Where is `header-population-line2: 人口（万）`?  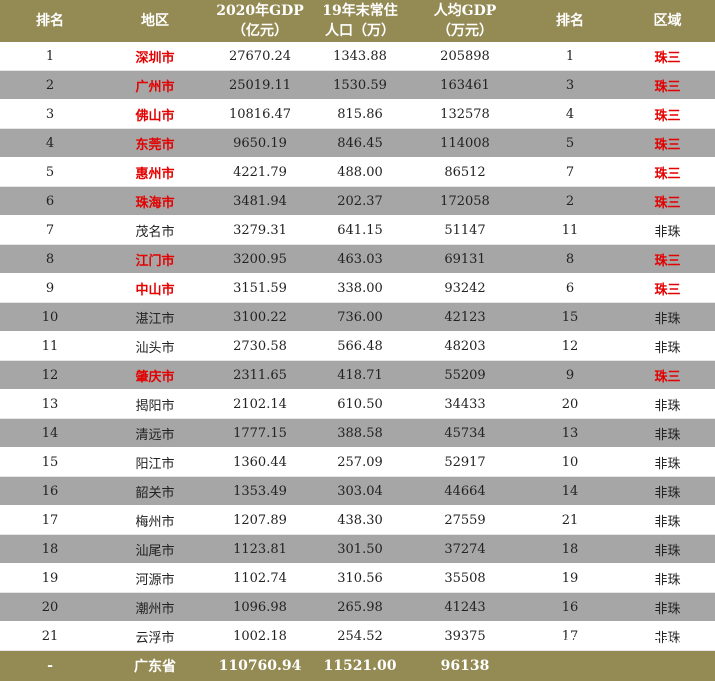 header-population-line2: 人口（万） is located at coordinates (360, 31).